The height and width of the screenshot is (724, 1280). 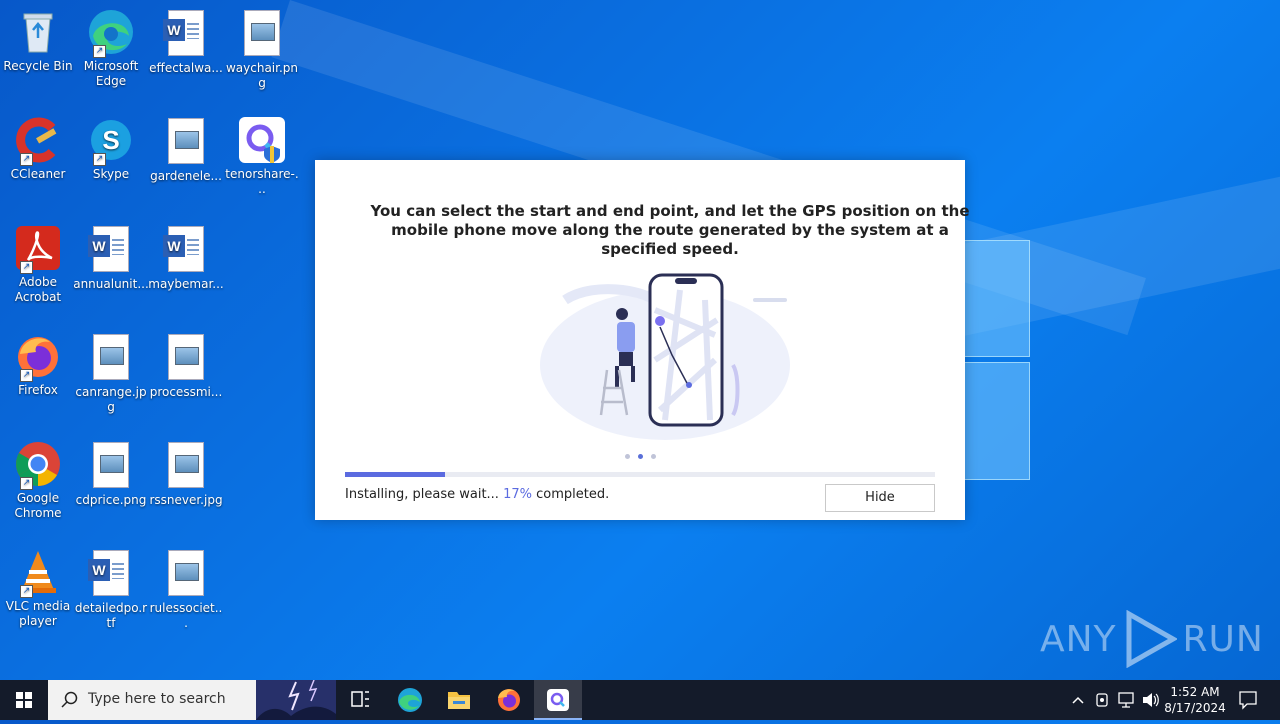 I want to click on task-view-button, so click(x=360, y=700).